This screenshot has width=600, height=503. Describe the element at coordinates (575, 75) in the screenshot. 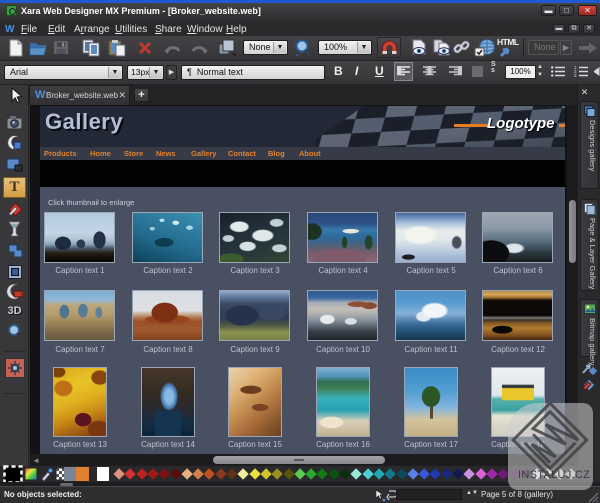

I see `svg-text: 3` at that location.